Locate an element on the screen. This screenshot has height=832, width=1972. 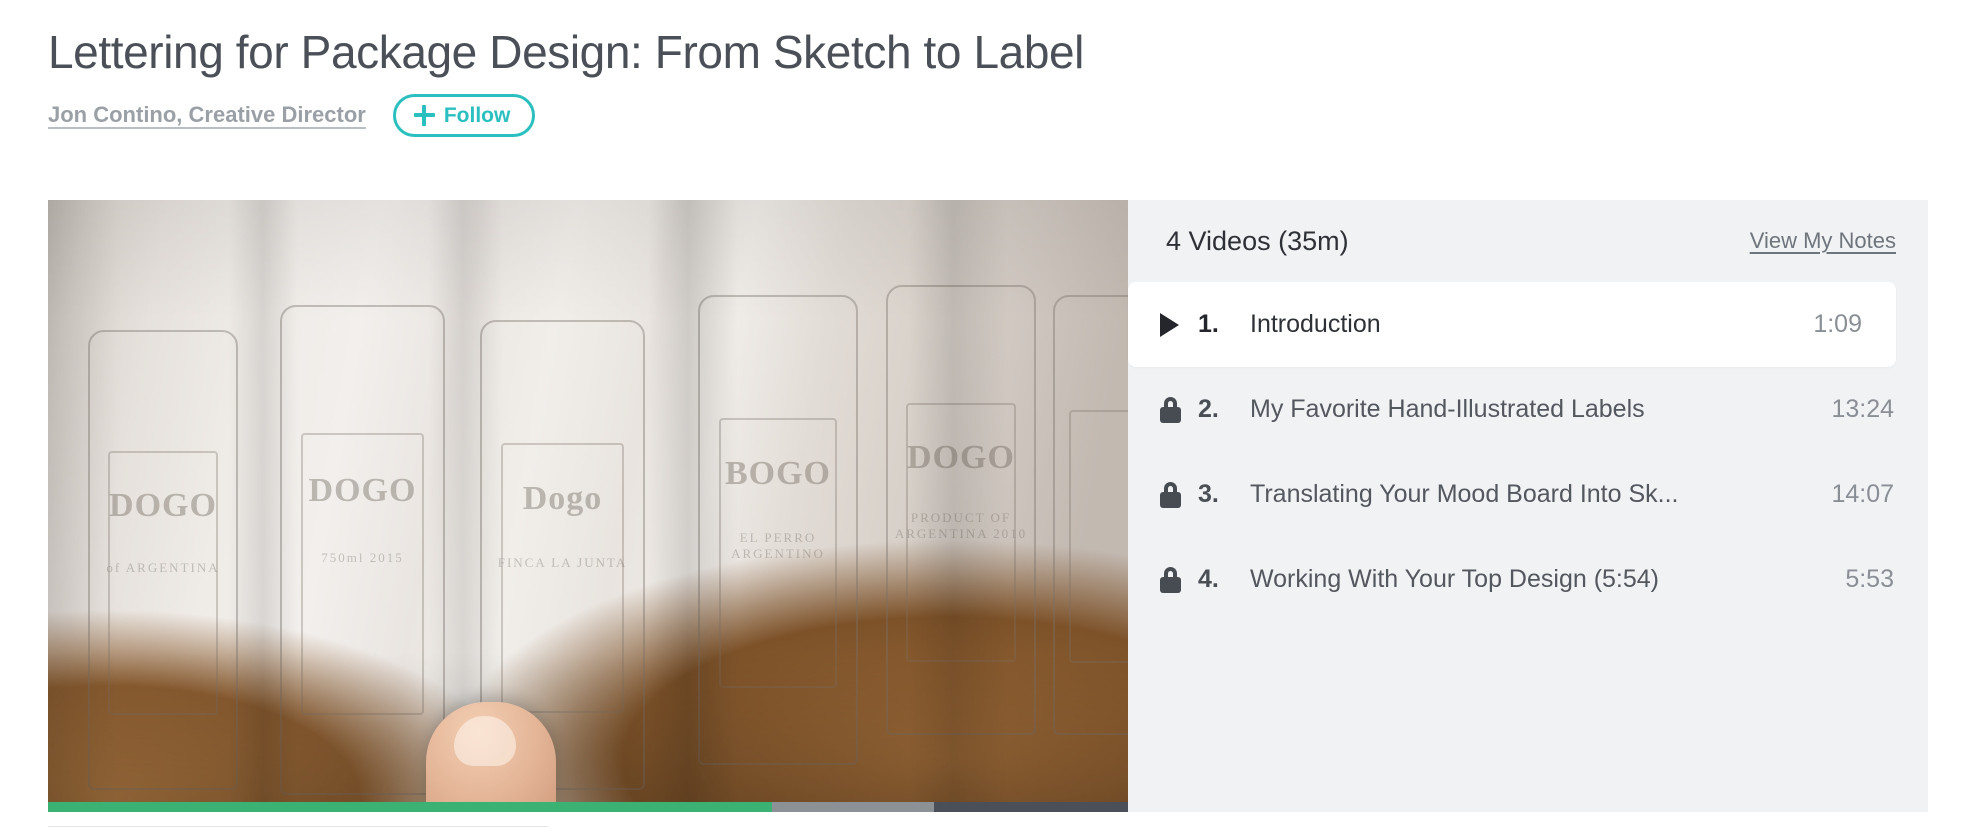
progress-played is located at coordinates (410, 807).